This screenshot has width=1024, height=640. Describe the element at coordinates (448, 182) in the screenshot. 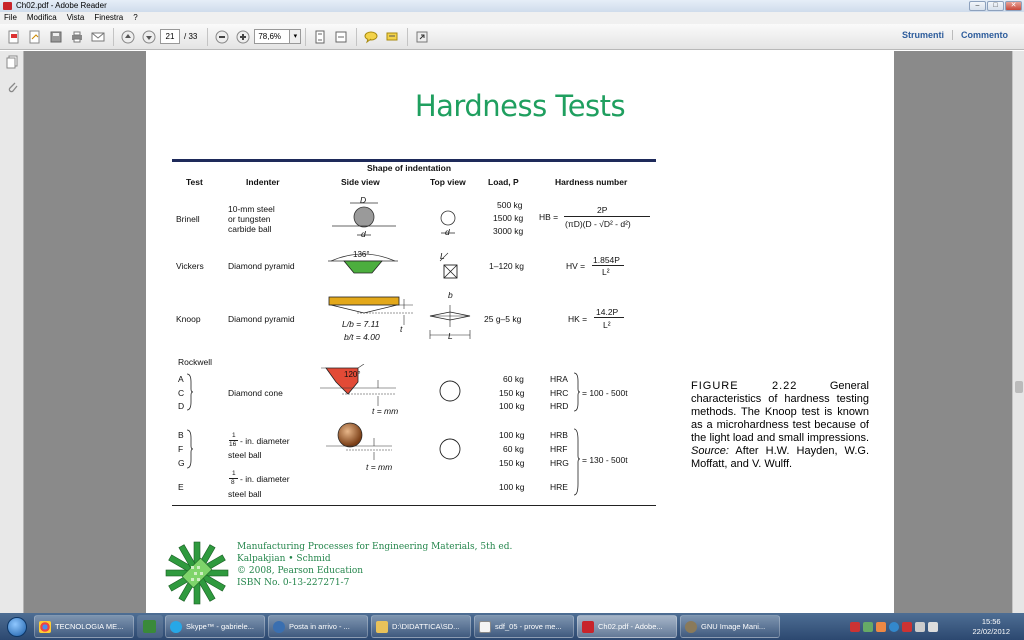

I see `header-top-view: Top view` at that location.